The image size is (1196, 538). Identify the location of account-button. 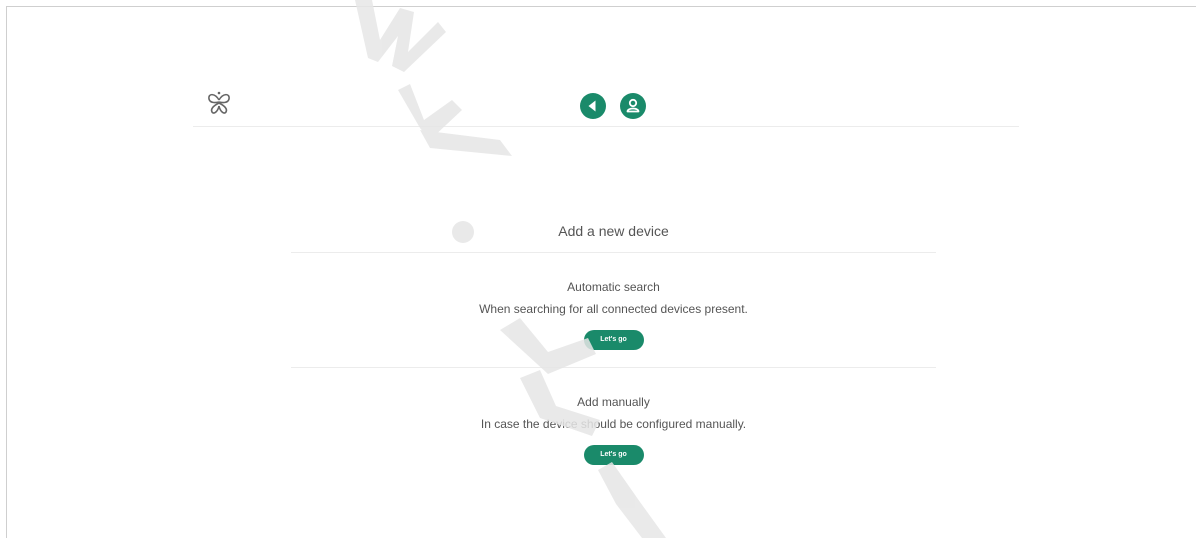
(633, 106).